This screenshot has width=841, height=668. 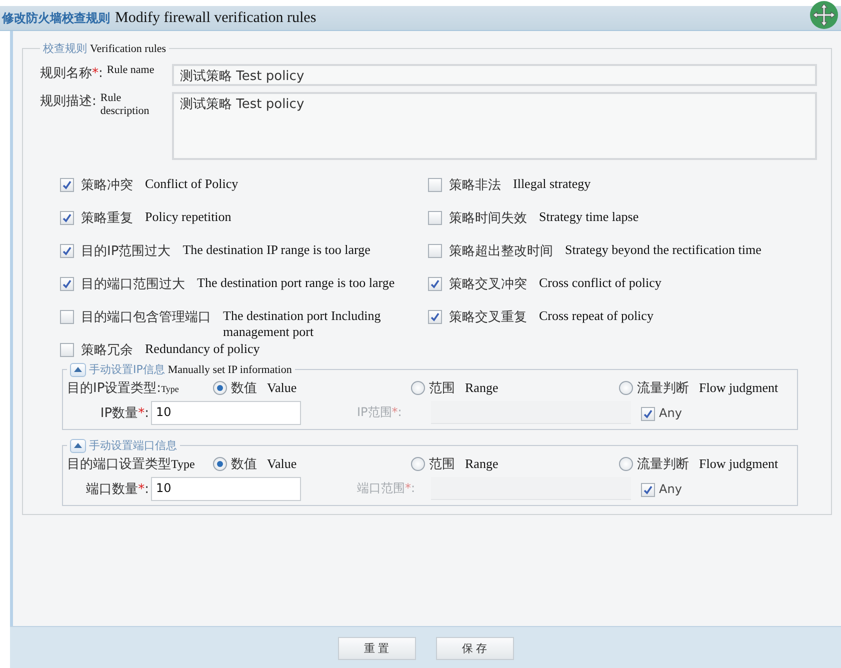 What do you see at coordinates (488, 317) in the screenshot?
I see `option-label: 策略交叉重复` at bounding box center [488, 317].